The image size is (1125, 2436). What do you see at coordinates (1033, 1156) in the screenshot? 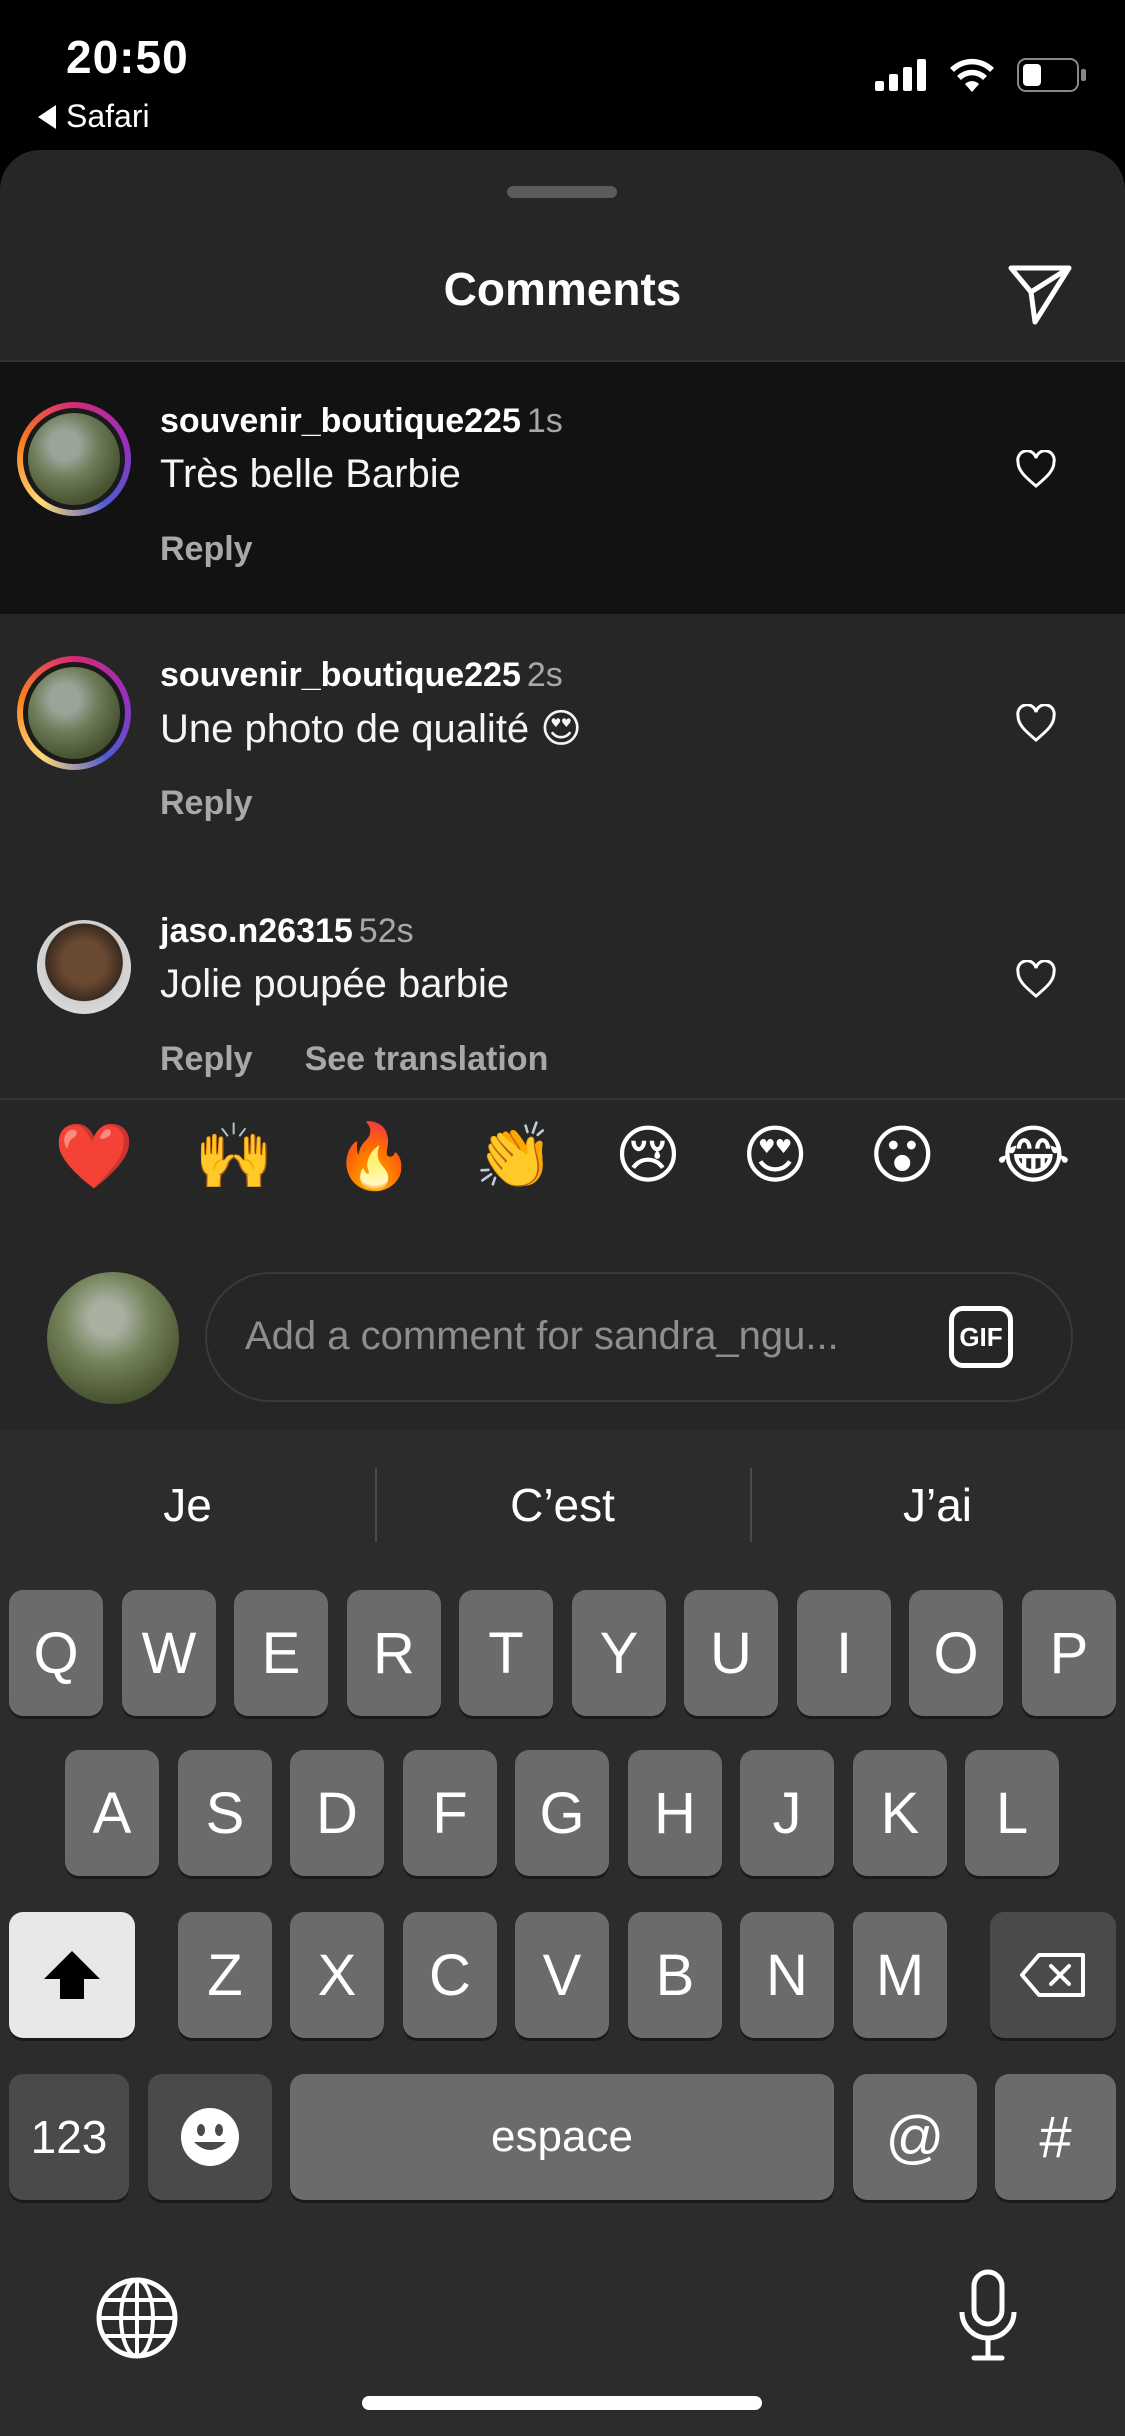
I see `emoji-laughing: 😂` at bounding box center [1033, 1156].